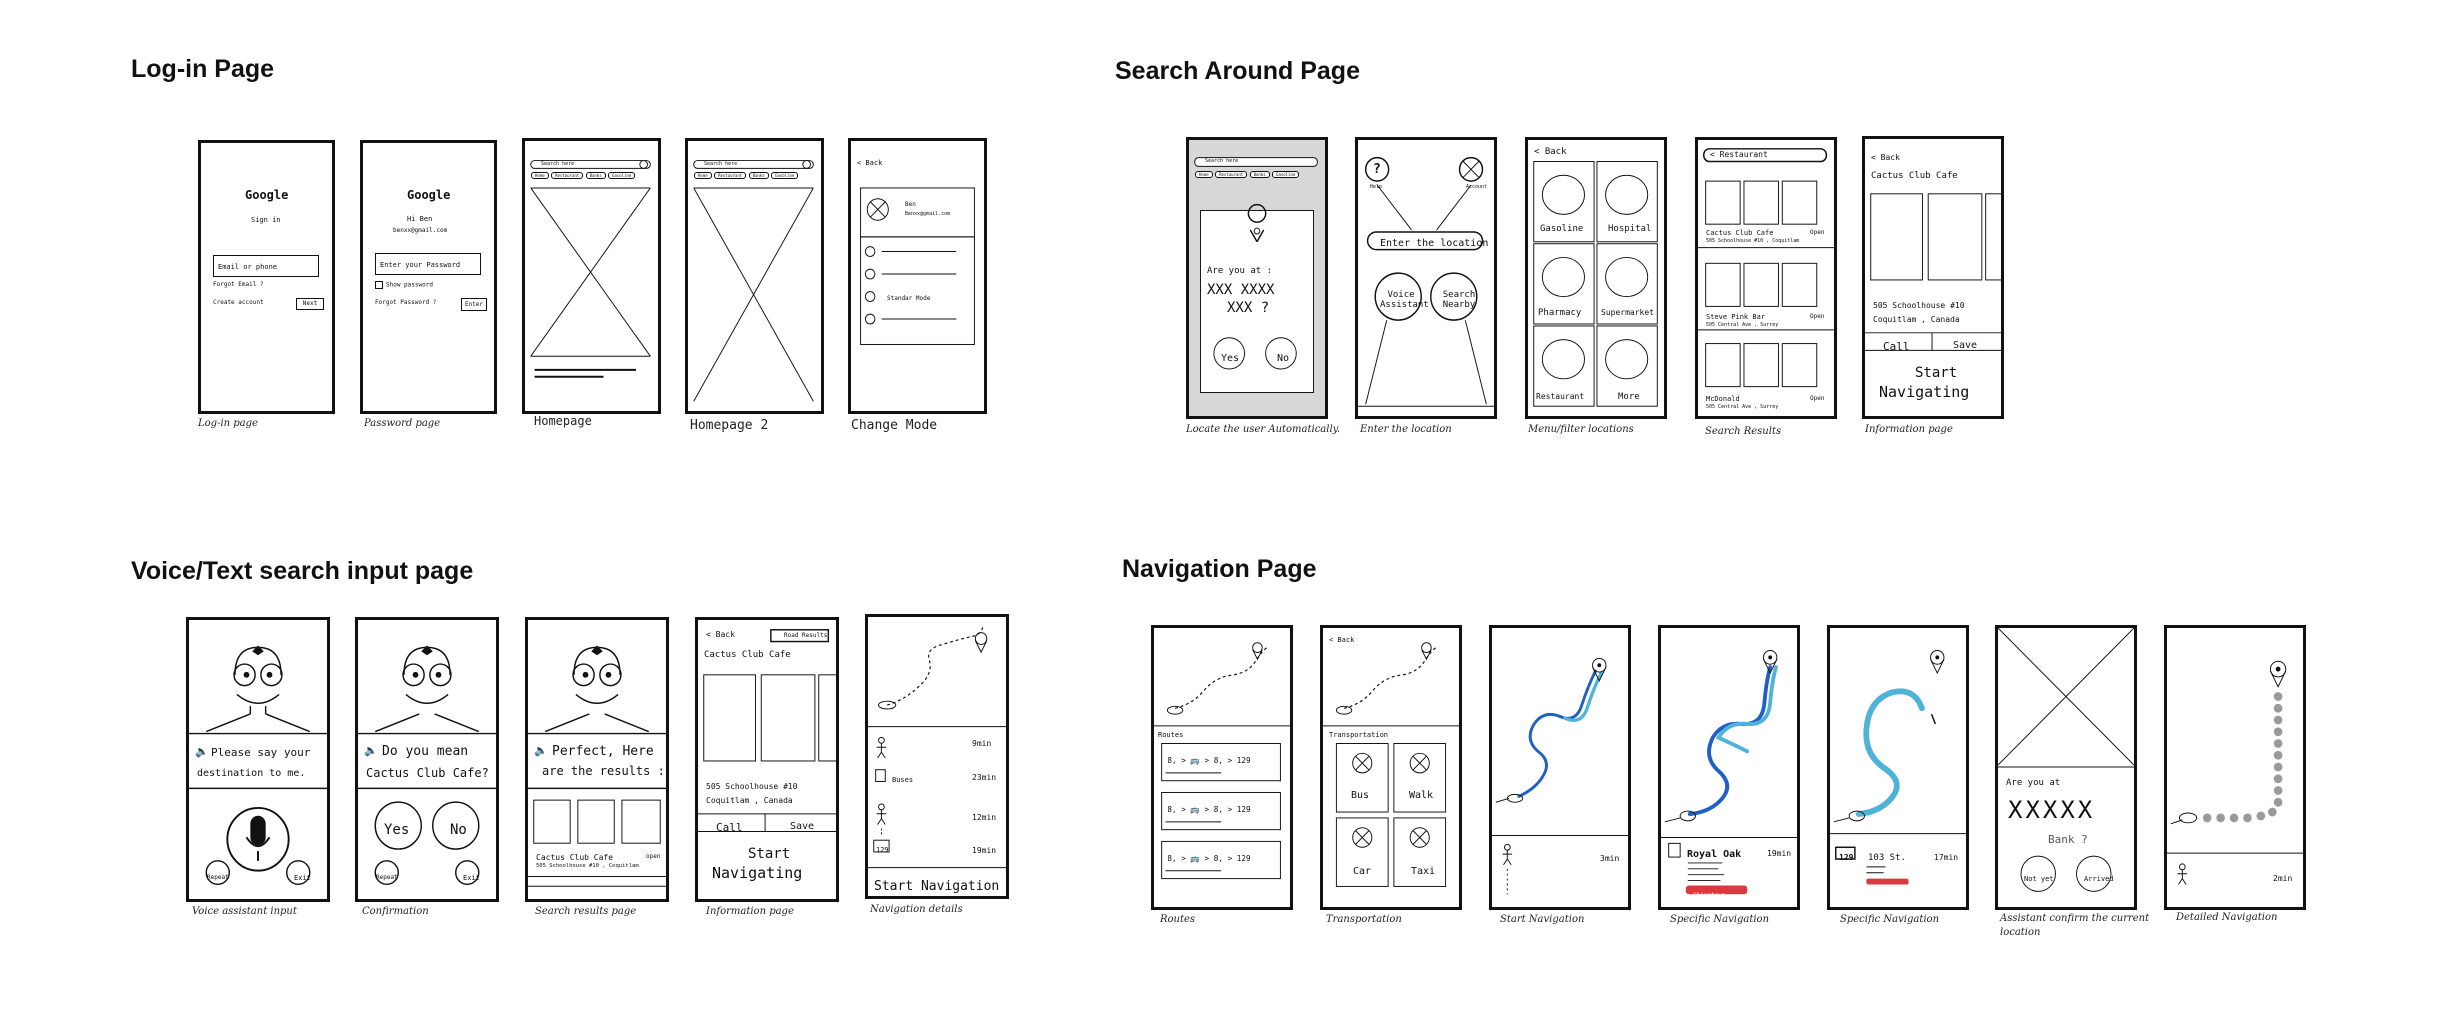 This screenshot has height=1019, width=2464. I want to click on sign-in-label: Sign in, so click(266, 220).